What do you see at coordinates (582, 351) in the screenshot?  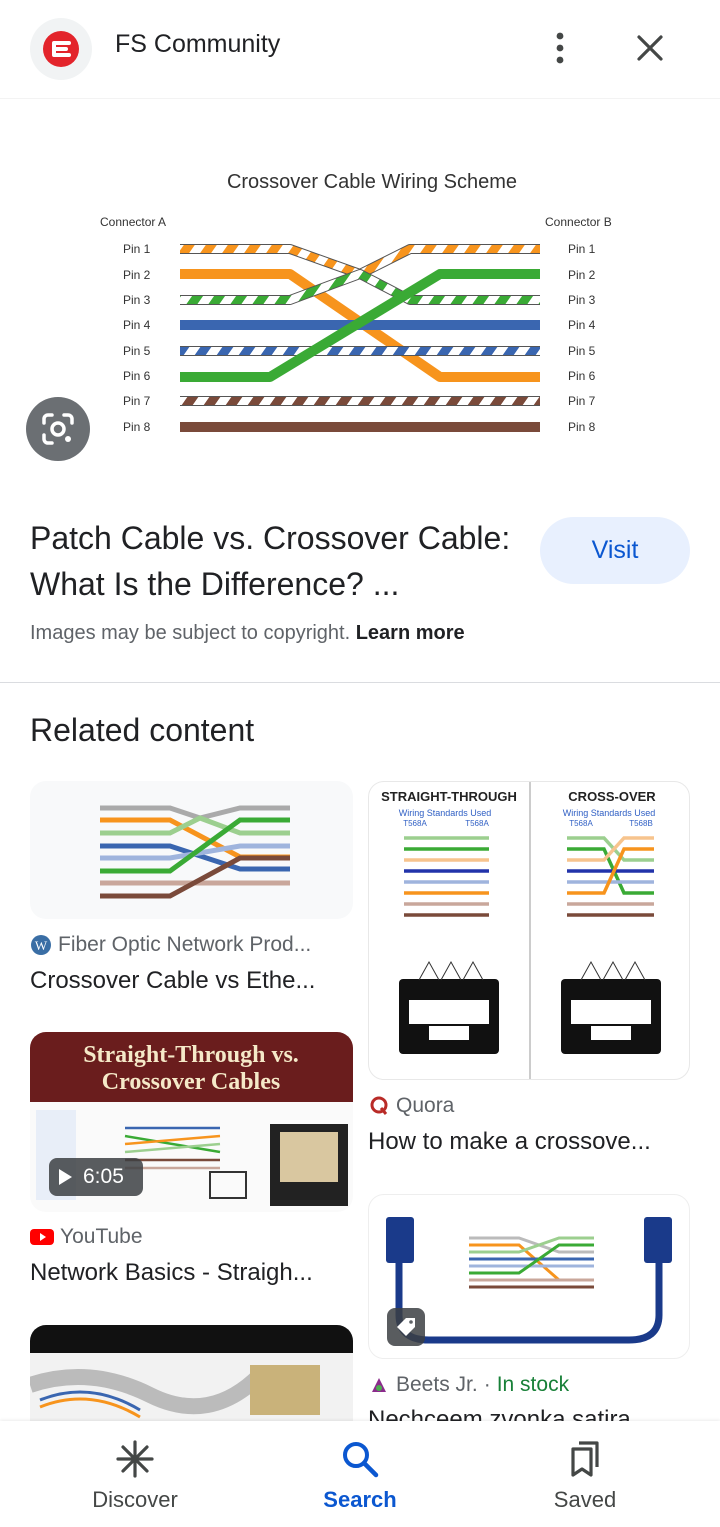 I see `pin-label-right: Pin 5` at bounding box center [582, 351].